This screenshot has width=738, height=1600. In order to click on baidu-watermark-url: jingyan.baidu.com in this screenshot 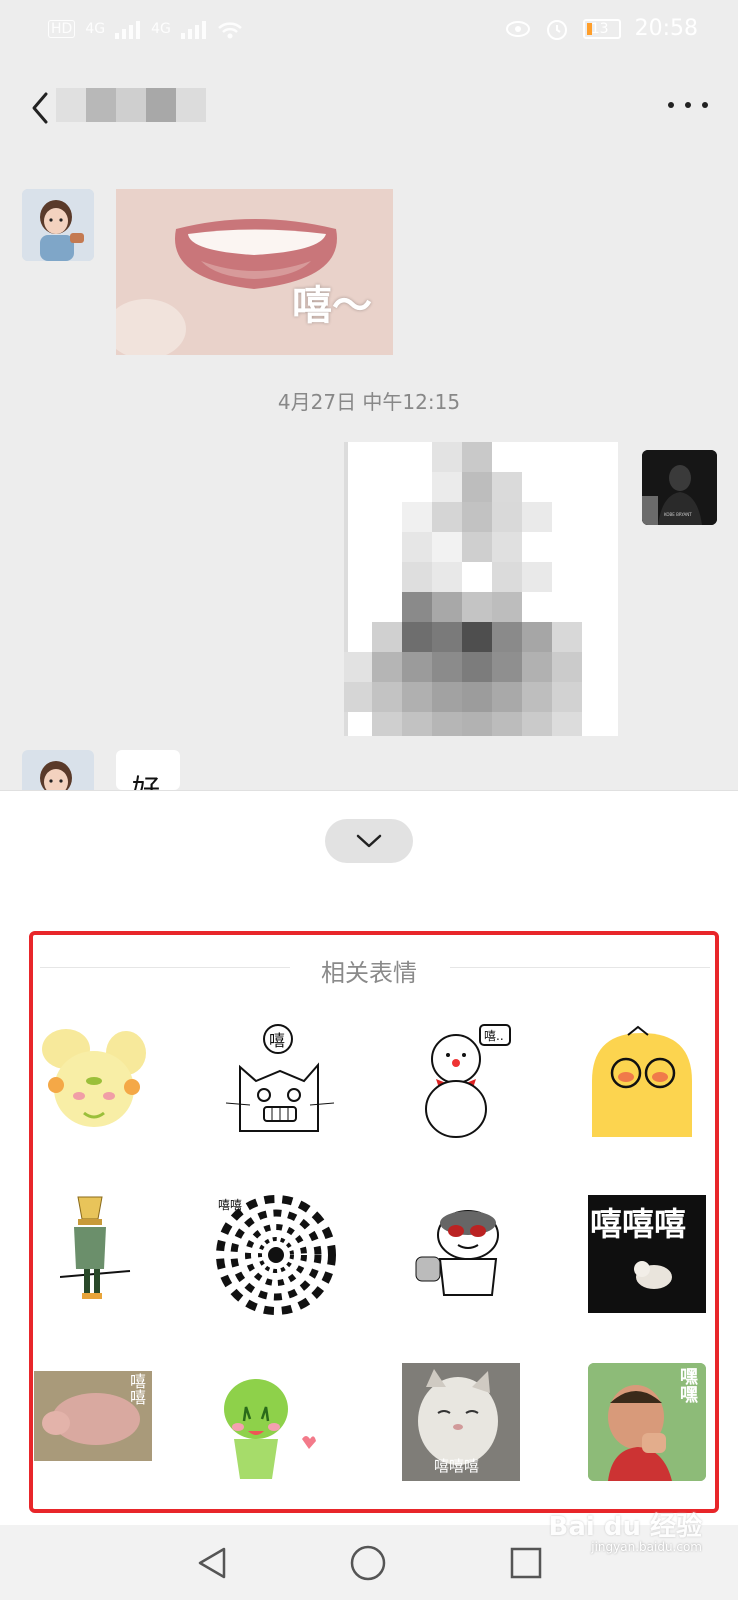, I will do `click(646, 1547)`.